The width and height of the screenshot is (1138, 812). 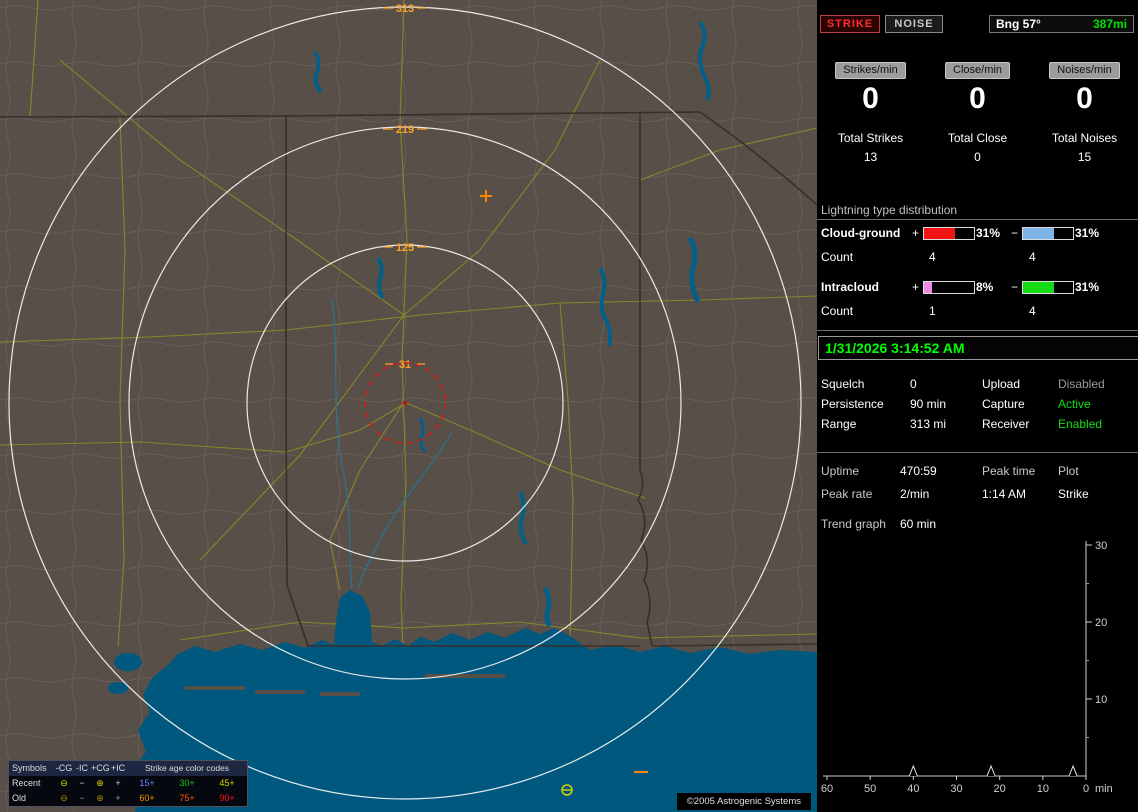 I want to click on noises-per-min-button: Noises/min, so click(x=1084, y=70).